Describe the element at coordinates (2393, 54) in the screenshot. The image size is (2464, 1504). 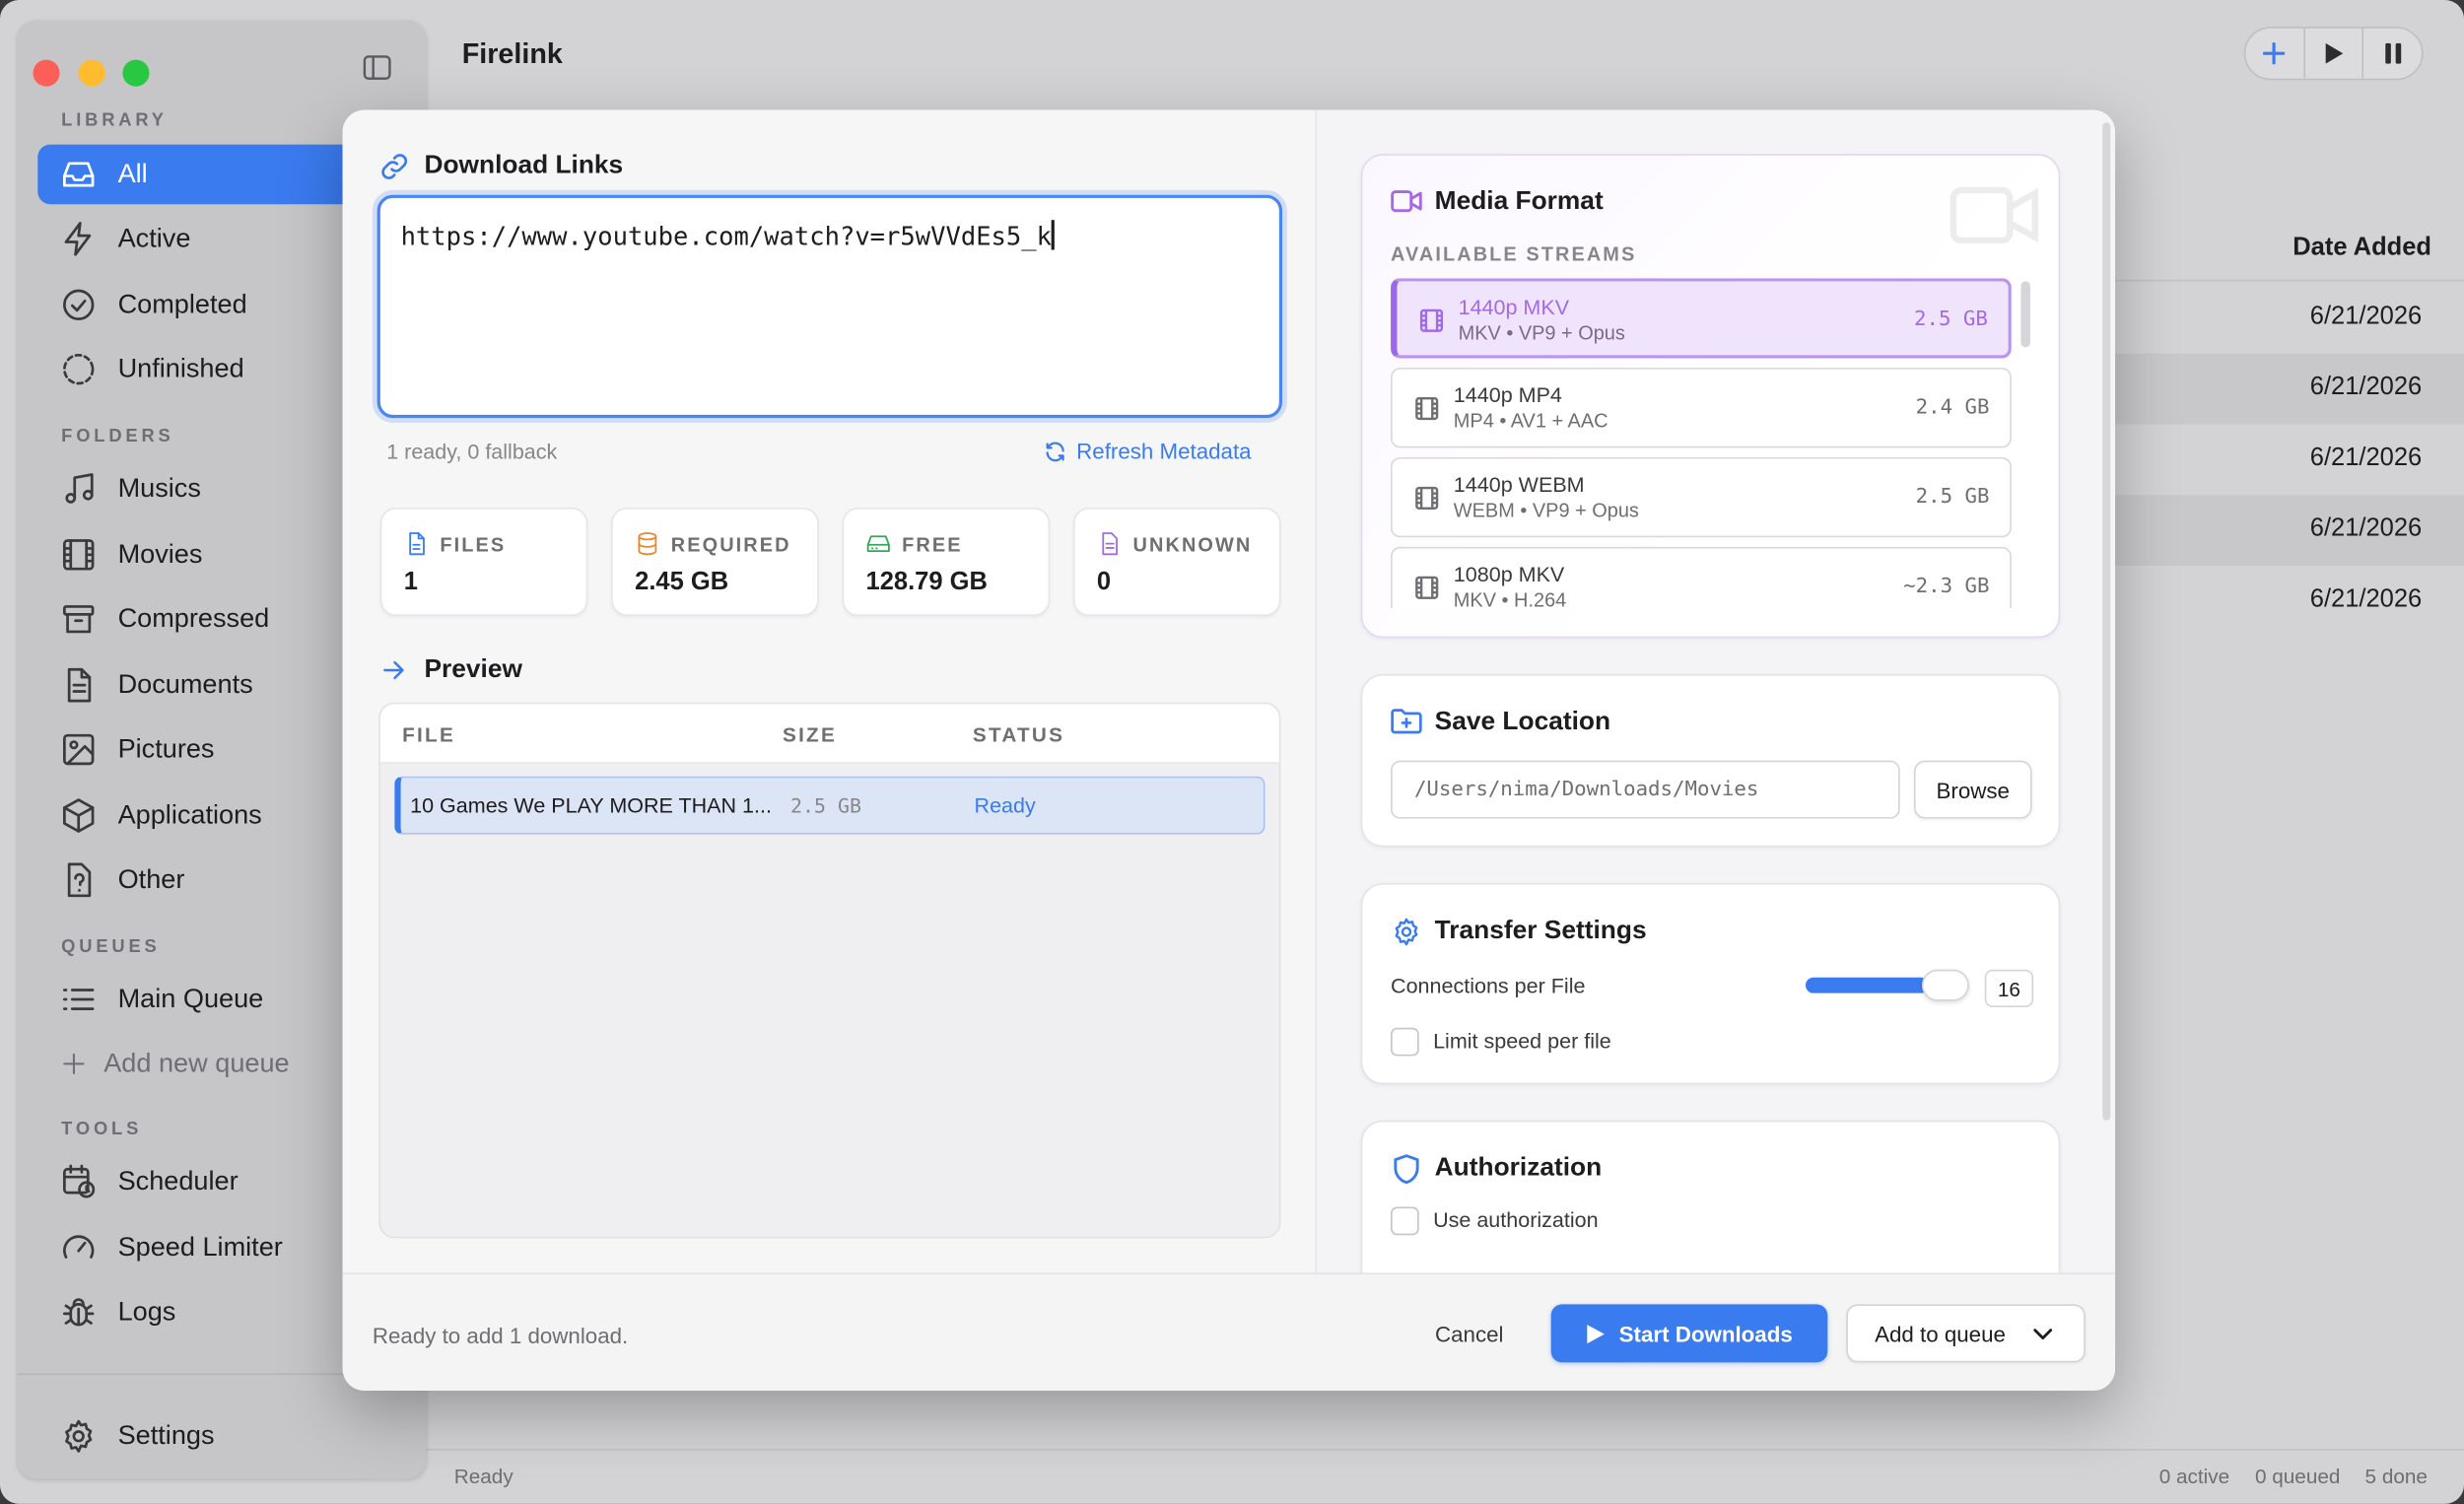
I see `pause-all-button` at that location.